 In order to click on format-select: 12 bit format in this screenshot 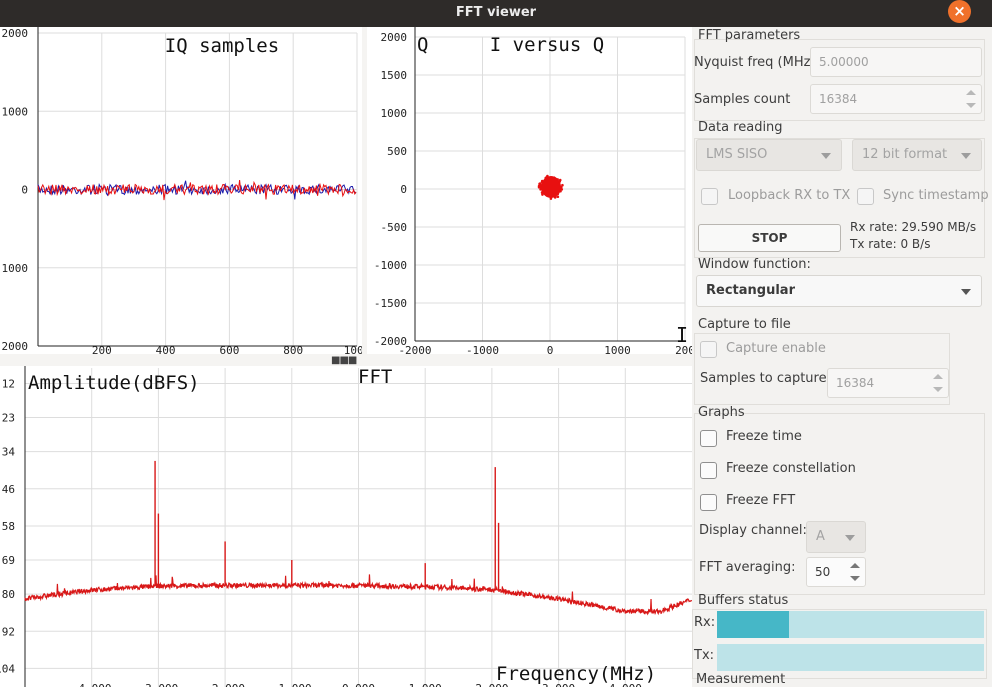, I will do `click(917, 155)`.